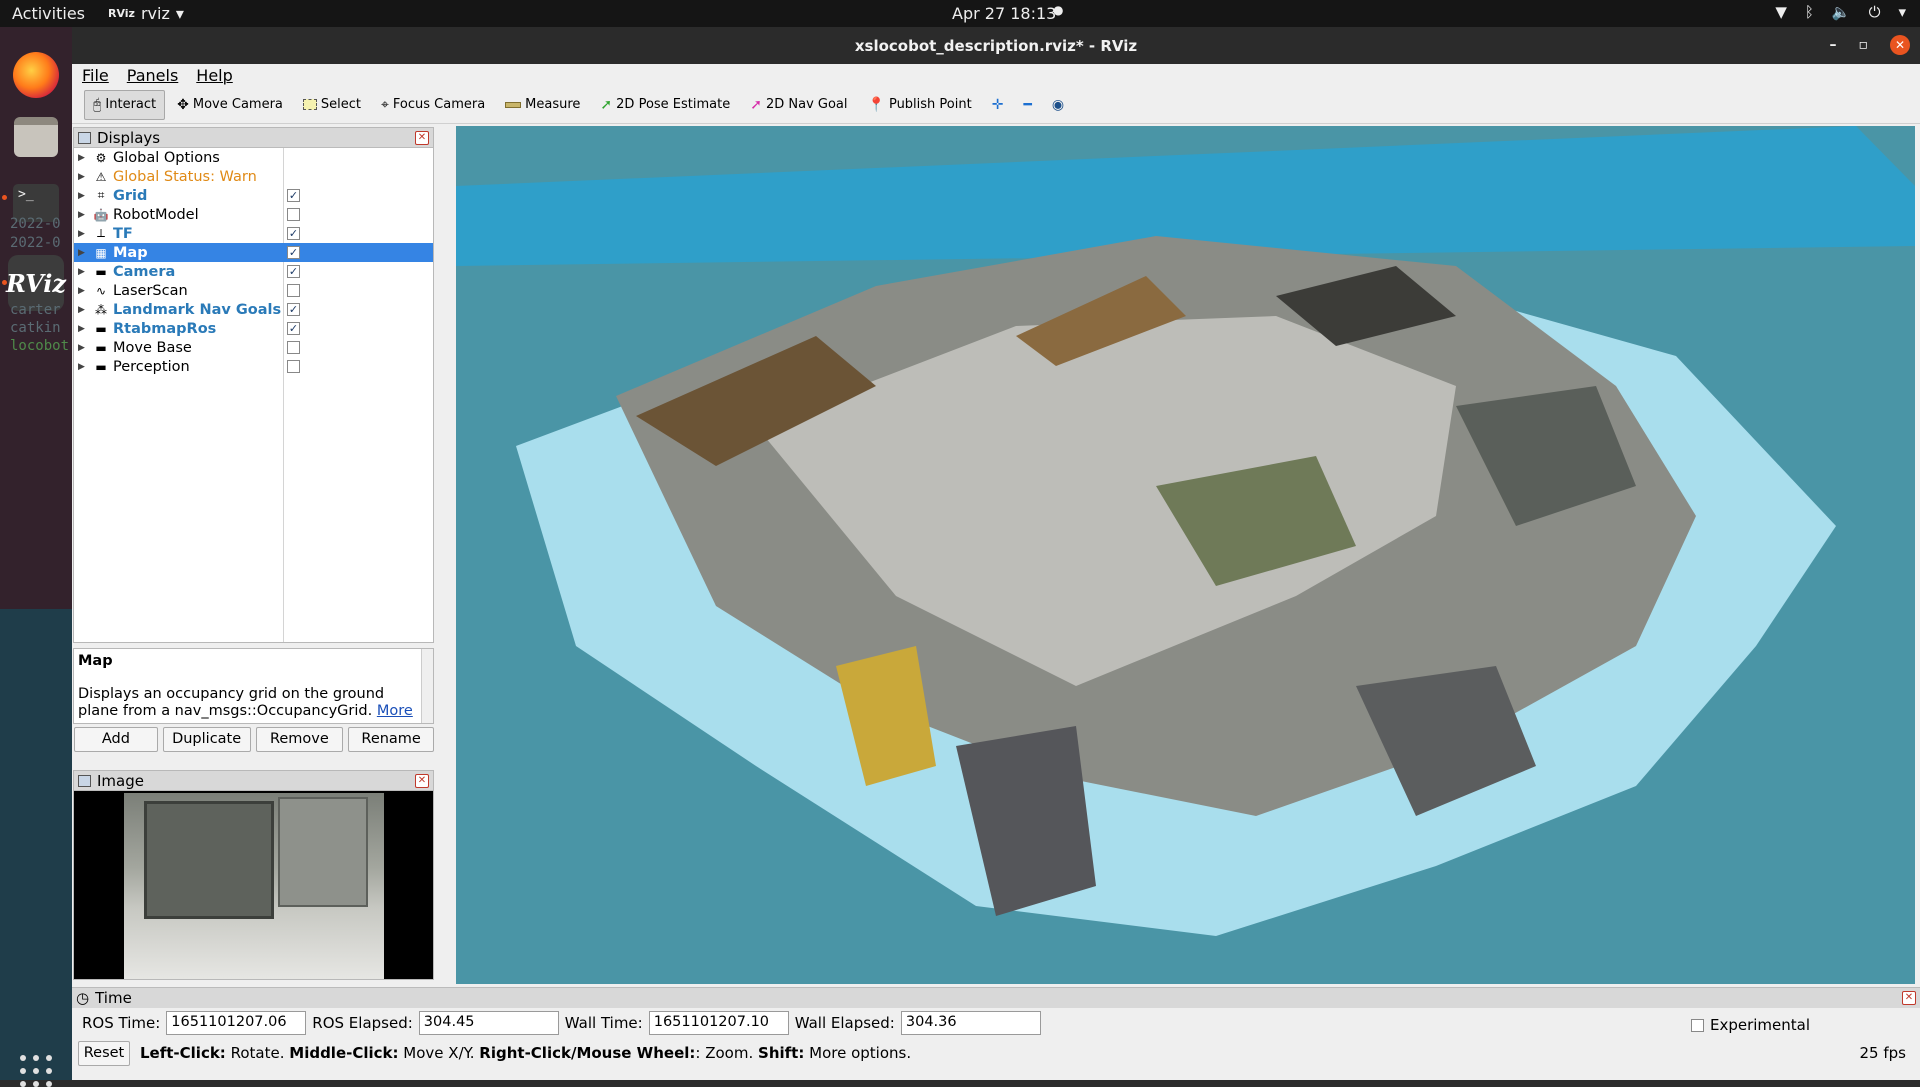 This screenshot has height=1087, width=1920. I want to click on display-row: ▶ ⁂ Landmark Nav Goals ✓, so click(253, 309).